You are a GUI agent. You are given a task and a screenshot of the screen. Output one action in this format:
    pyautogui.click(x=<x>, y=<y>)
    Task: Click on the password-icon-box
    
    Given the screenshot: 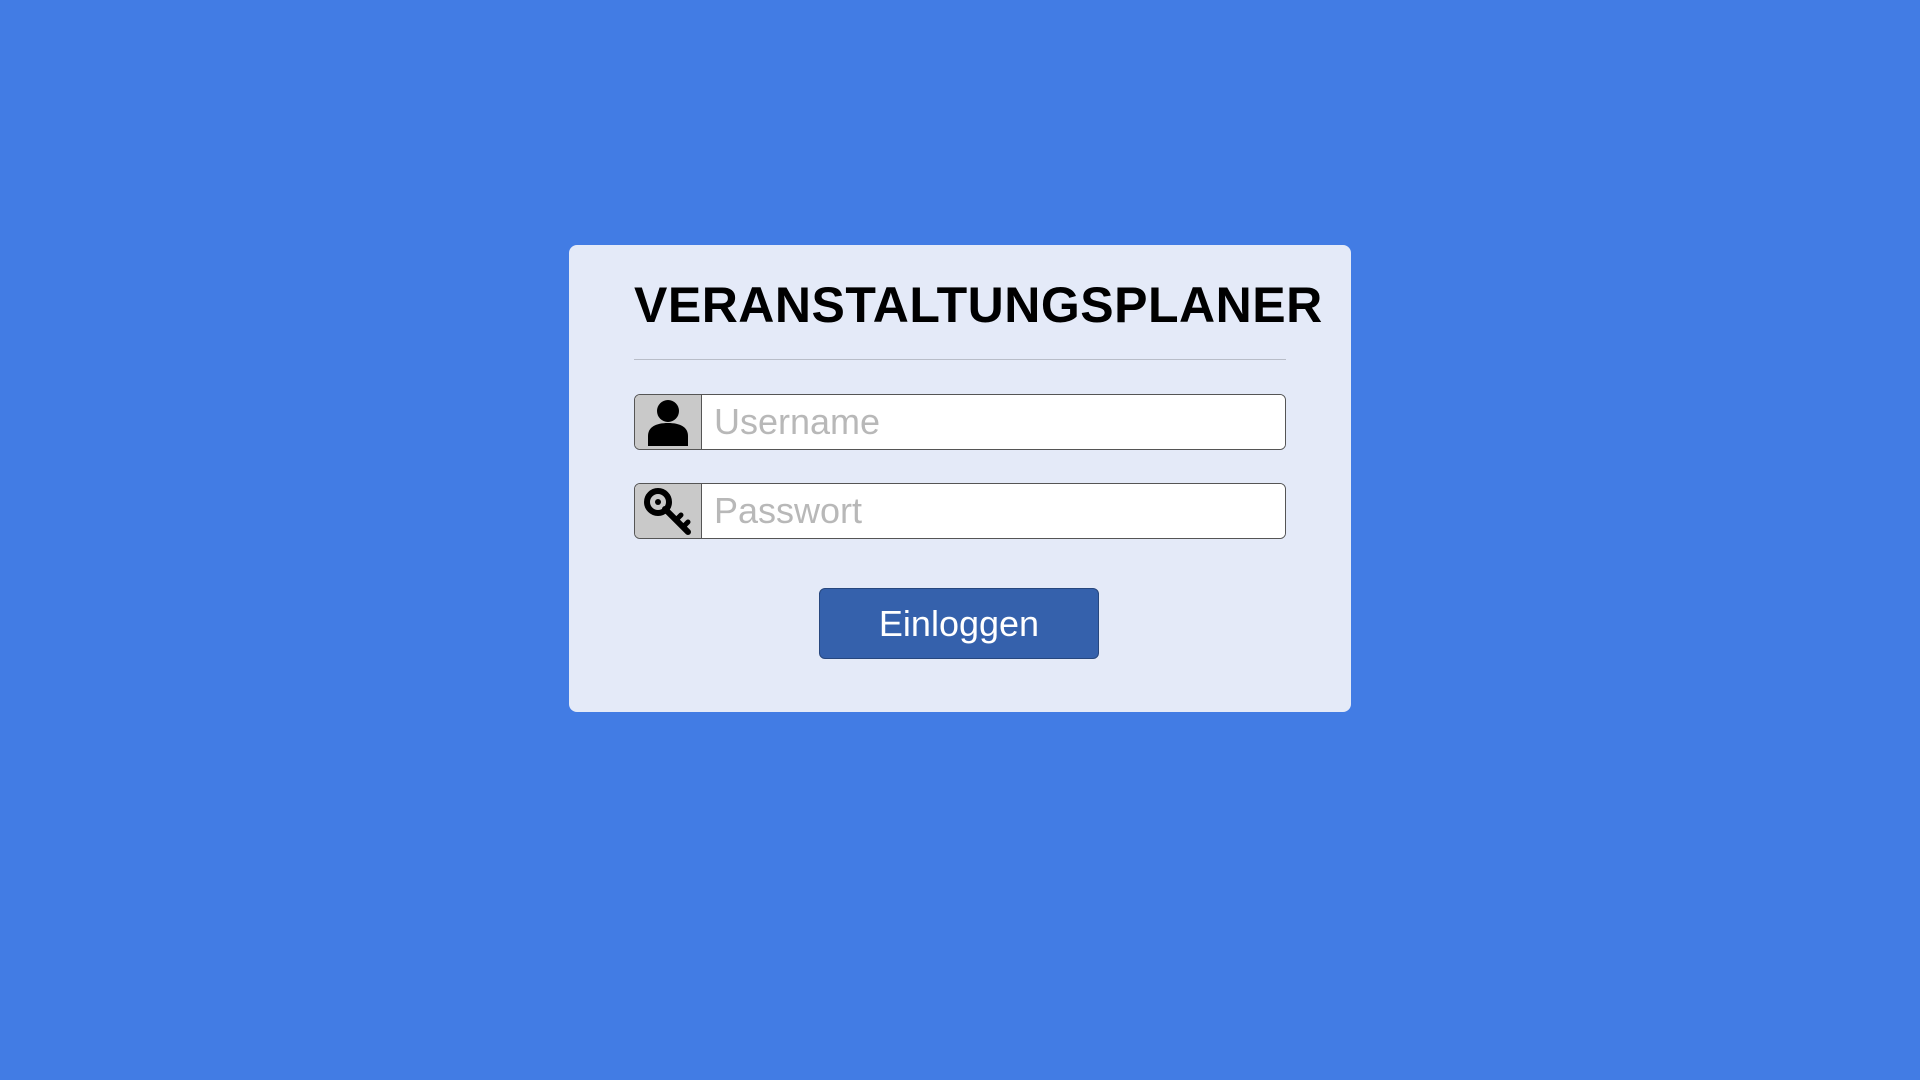 What is the action you would take?
    pyautogui.click(x=668, y=511)
    